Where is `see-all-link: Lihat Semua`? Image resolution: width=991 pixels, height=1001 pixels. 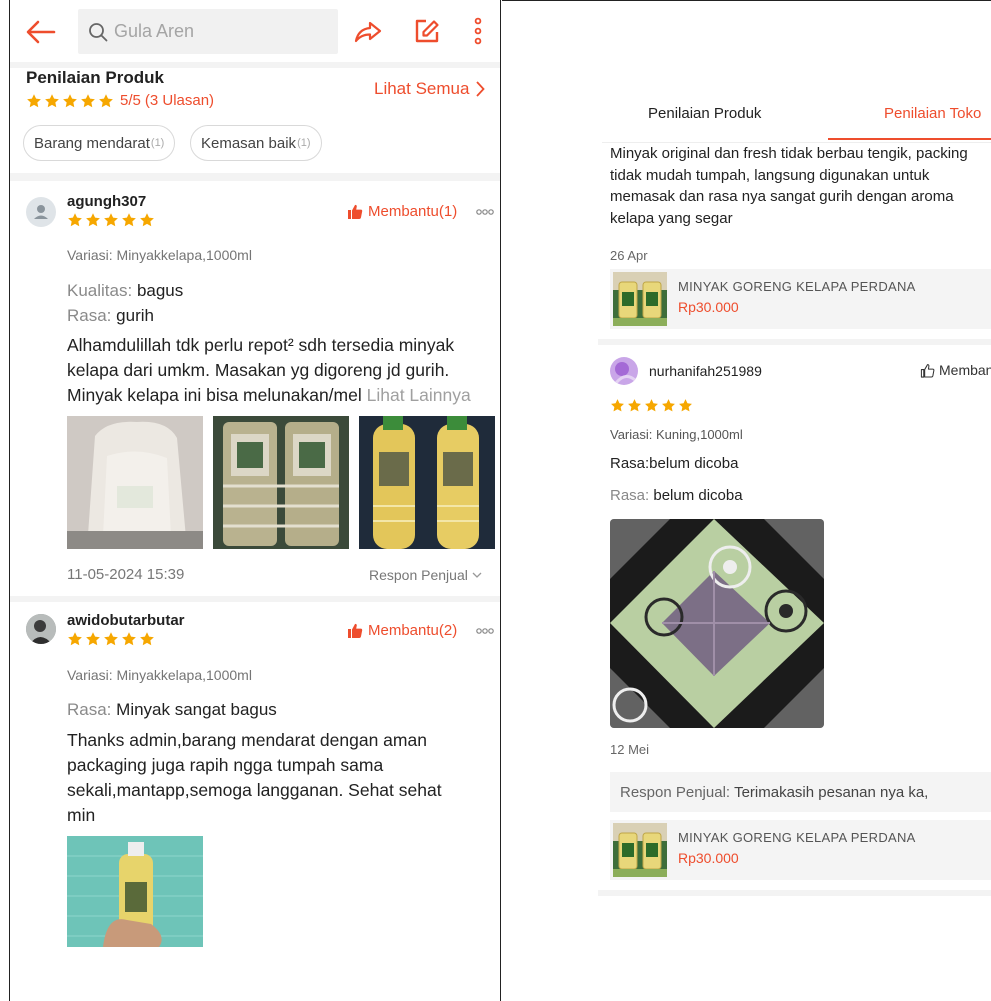 see-all-link: Lihat Semua is located at coordinates (430, 89).